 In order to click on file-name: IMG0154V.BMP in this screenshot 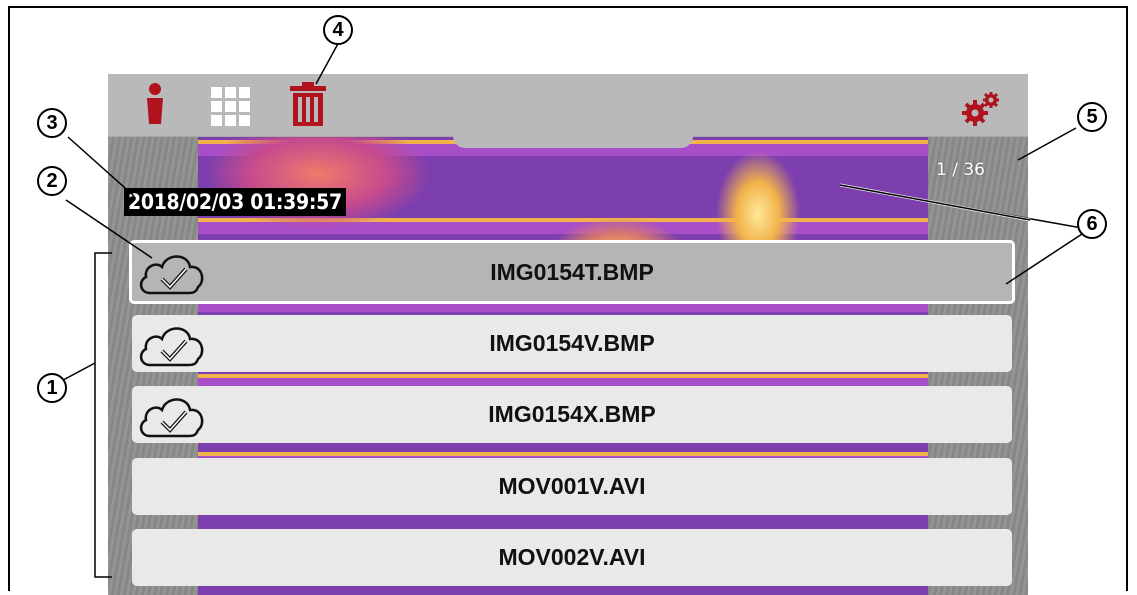, I will do `click(572, 343)`.